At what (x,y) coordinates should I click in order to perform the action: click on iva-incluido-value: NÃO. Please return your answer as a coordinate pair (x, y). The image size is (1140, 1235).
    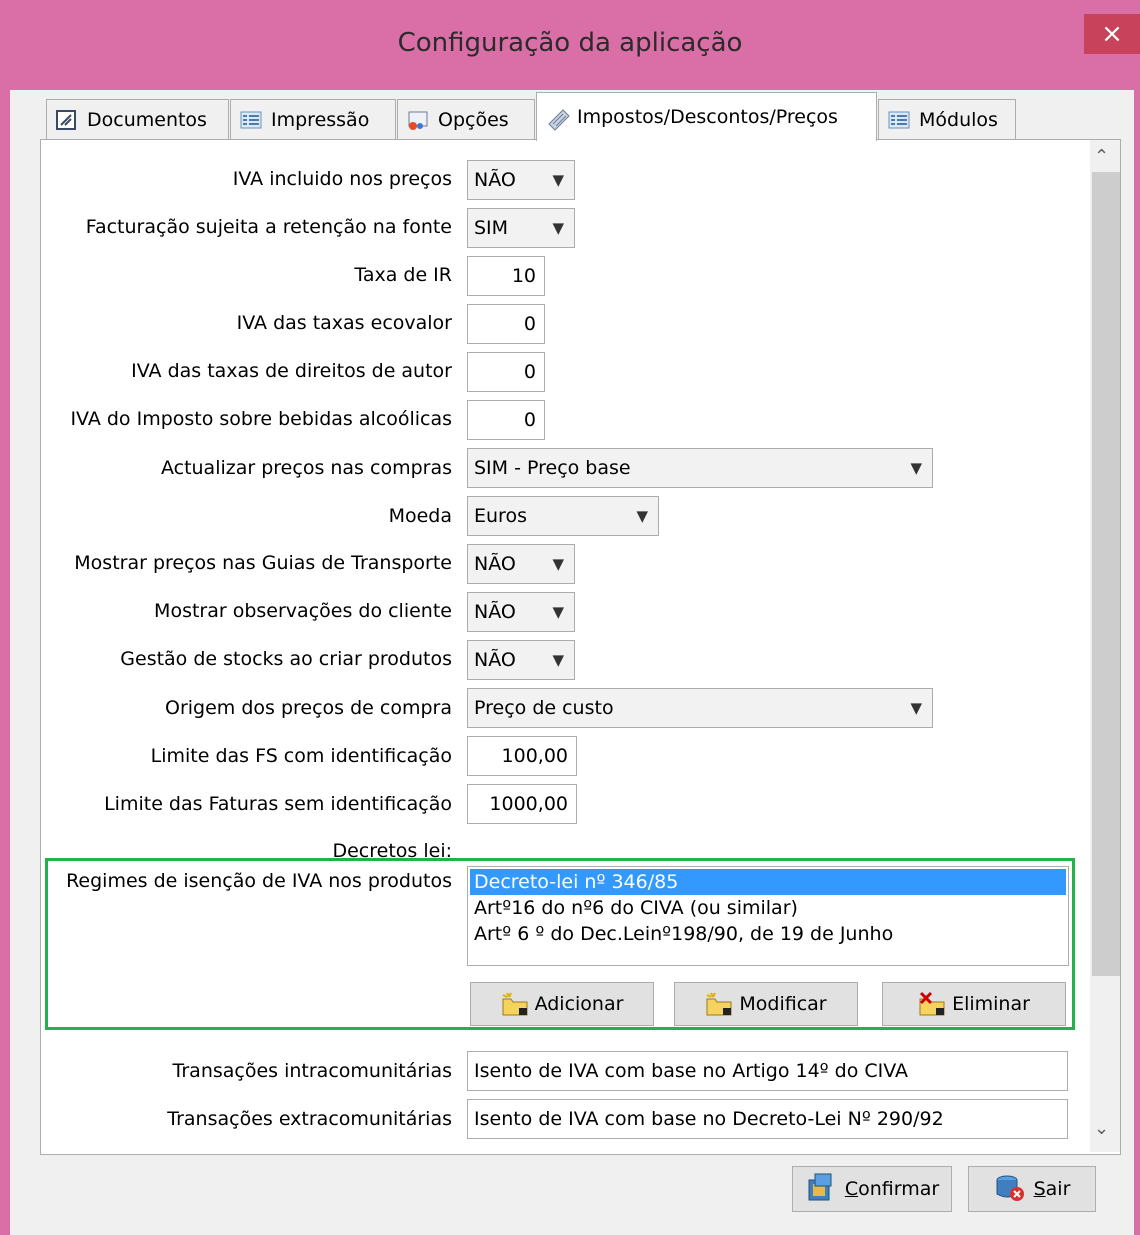
    Looking at the image, I should click on (495, 180).